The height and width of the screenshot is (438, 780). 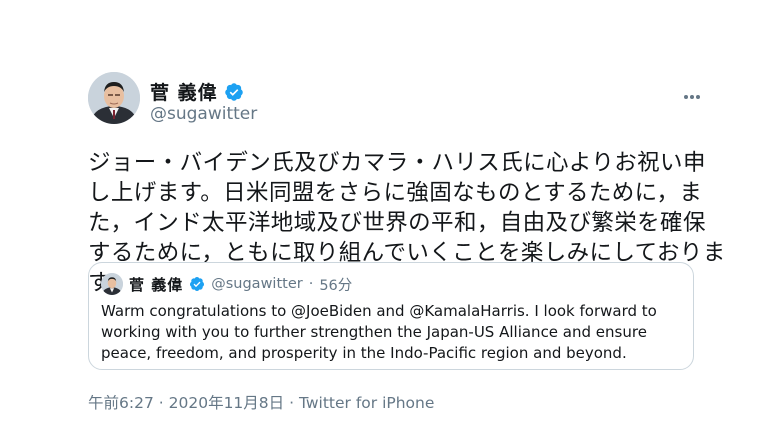 What do you see at coordinates (226, 403) in the screenshot?
I see `tweet-date: 2020年11月8日` at bounding box center [226, 403].